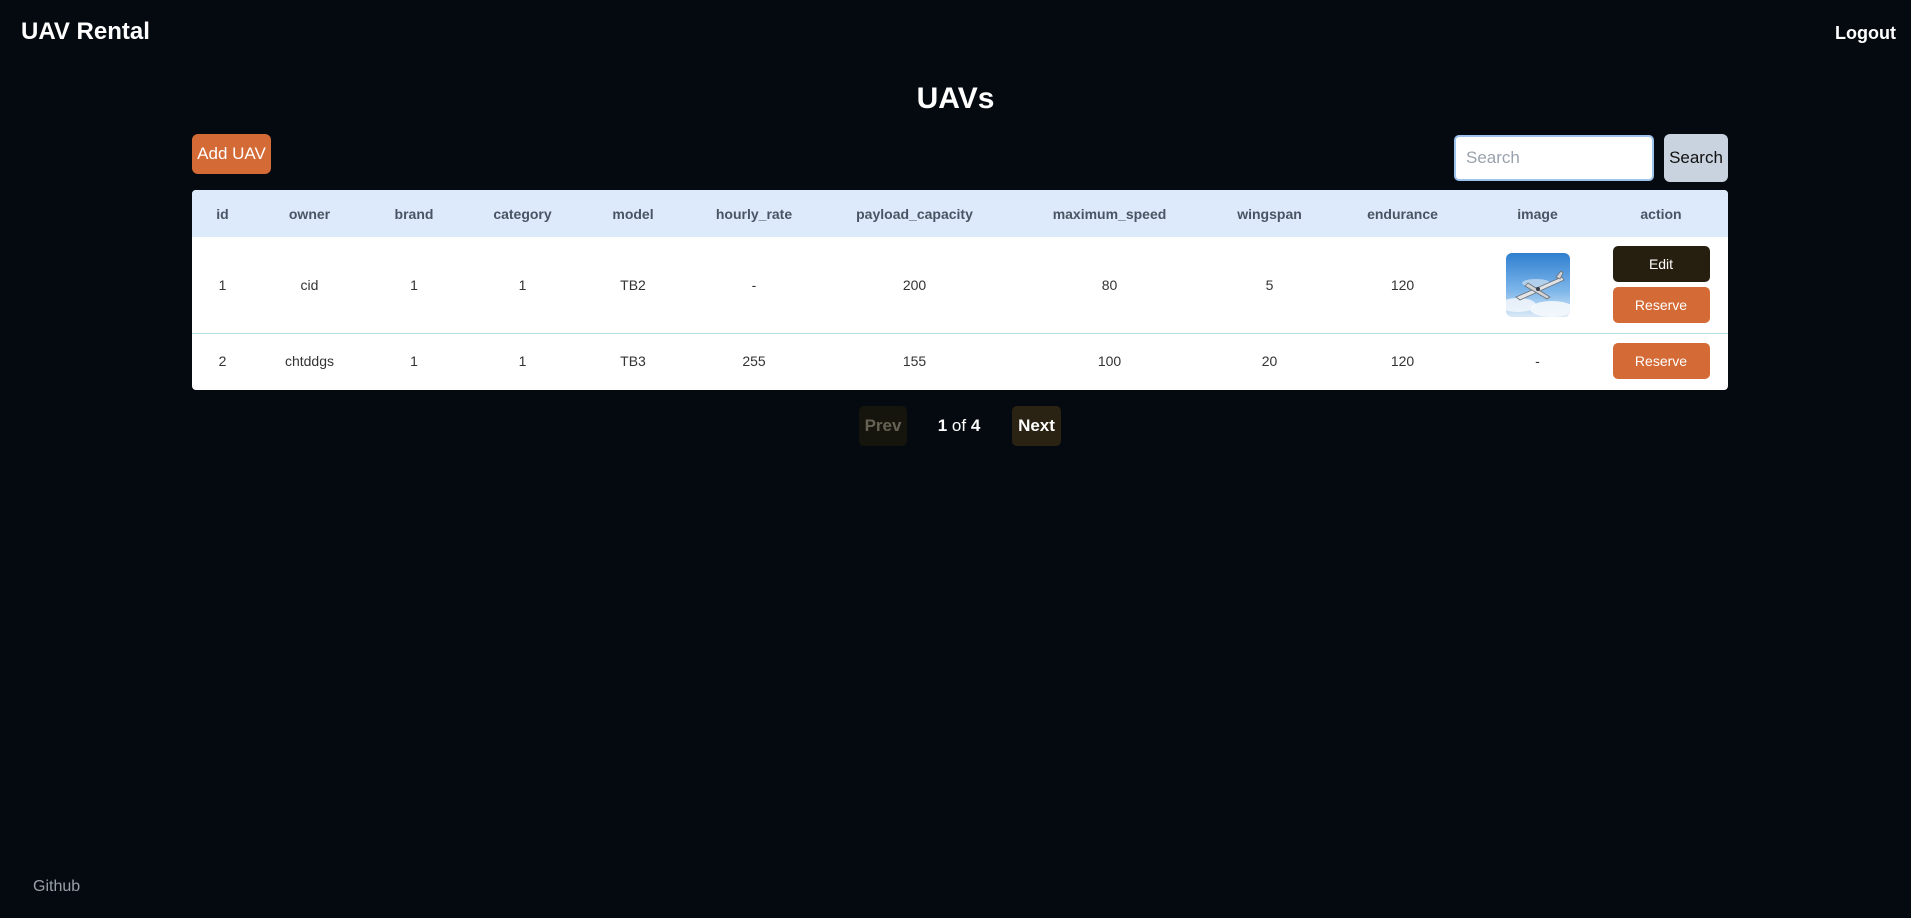 Image resolution: width=1911 pixels, height=918 pixels. What do you see at coordinates (1036, 426) in the screenshot?
I see `next-page-button: Next` at bounding box center [1036, 426].